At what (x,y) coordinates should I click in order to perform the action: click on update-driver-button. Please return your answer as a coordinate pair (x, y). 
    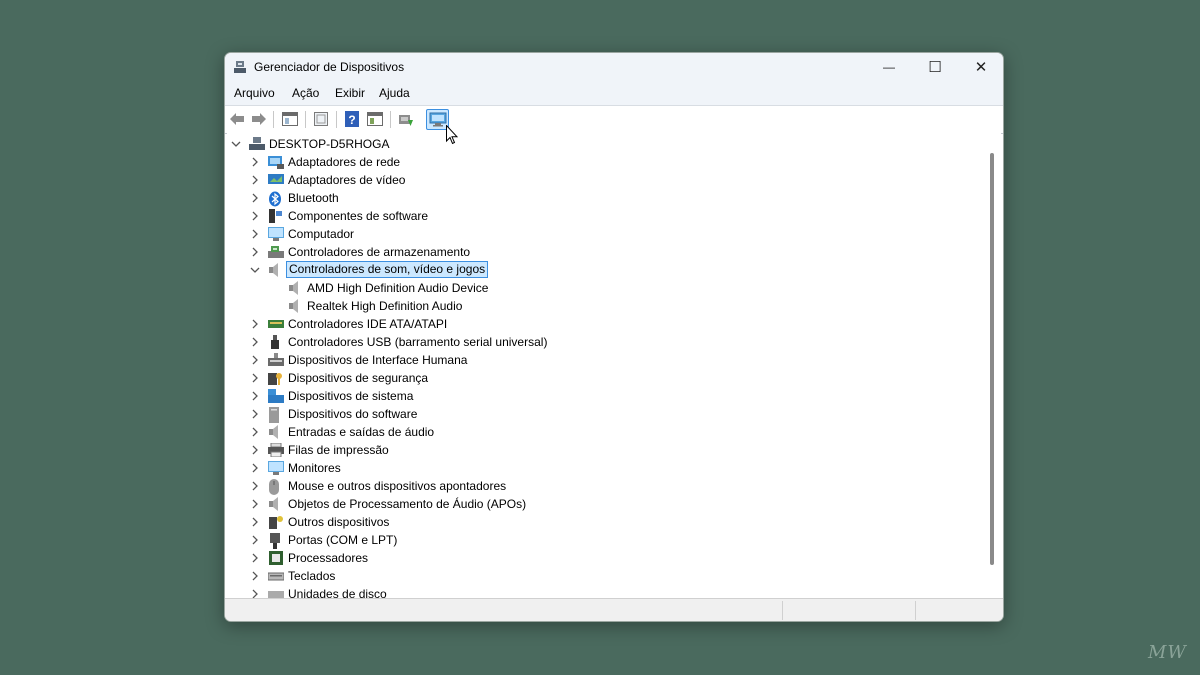
    Looking at the image, I should click on (406, 119).